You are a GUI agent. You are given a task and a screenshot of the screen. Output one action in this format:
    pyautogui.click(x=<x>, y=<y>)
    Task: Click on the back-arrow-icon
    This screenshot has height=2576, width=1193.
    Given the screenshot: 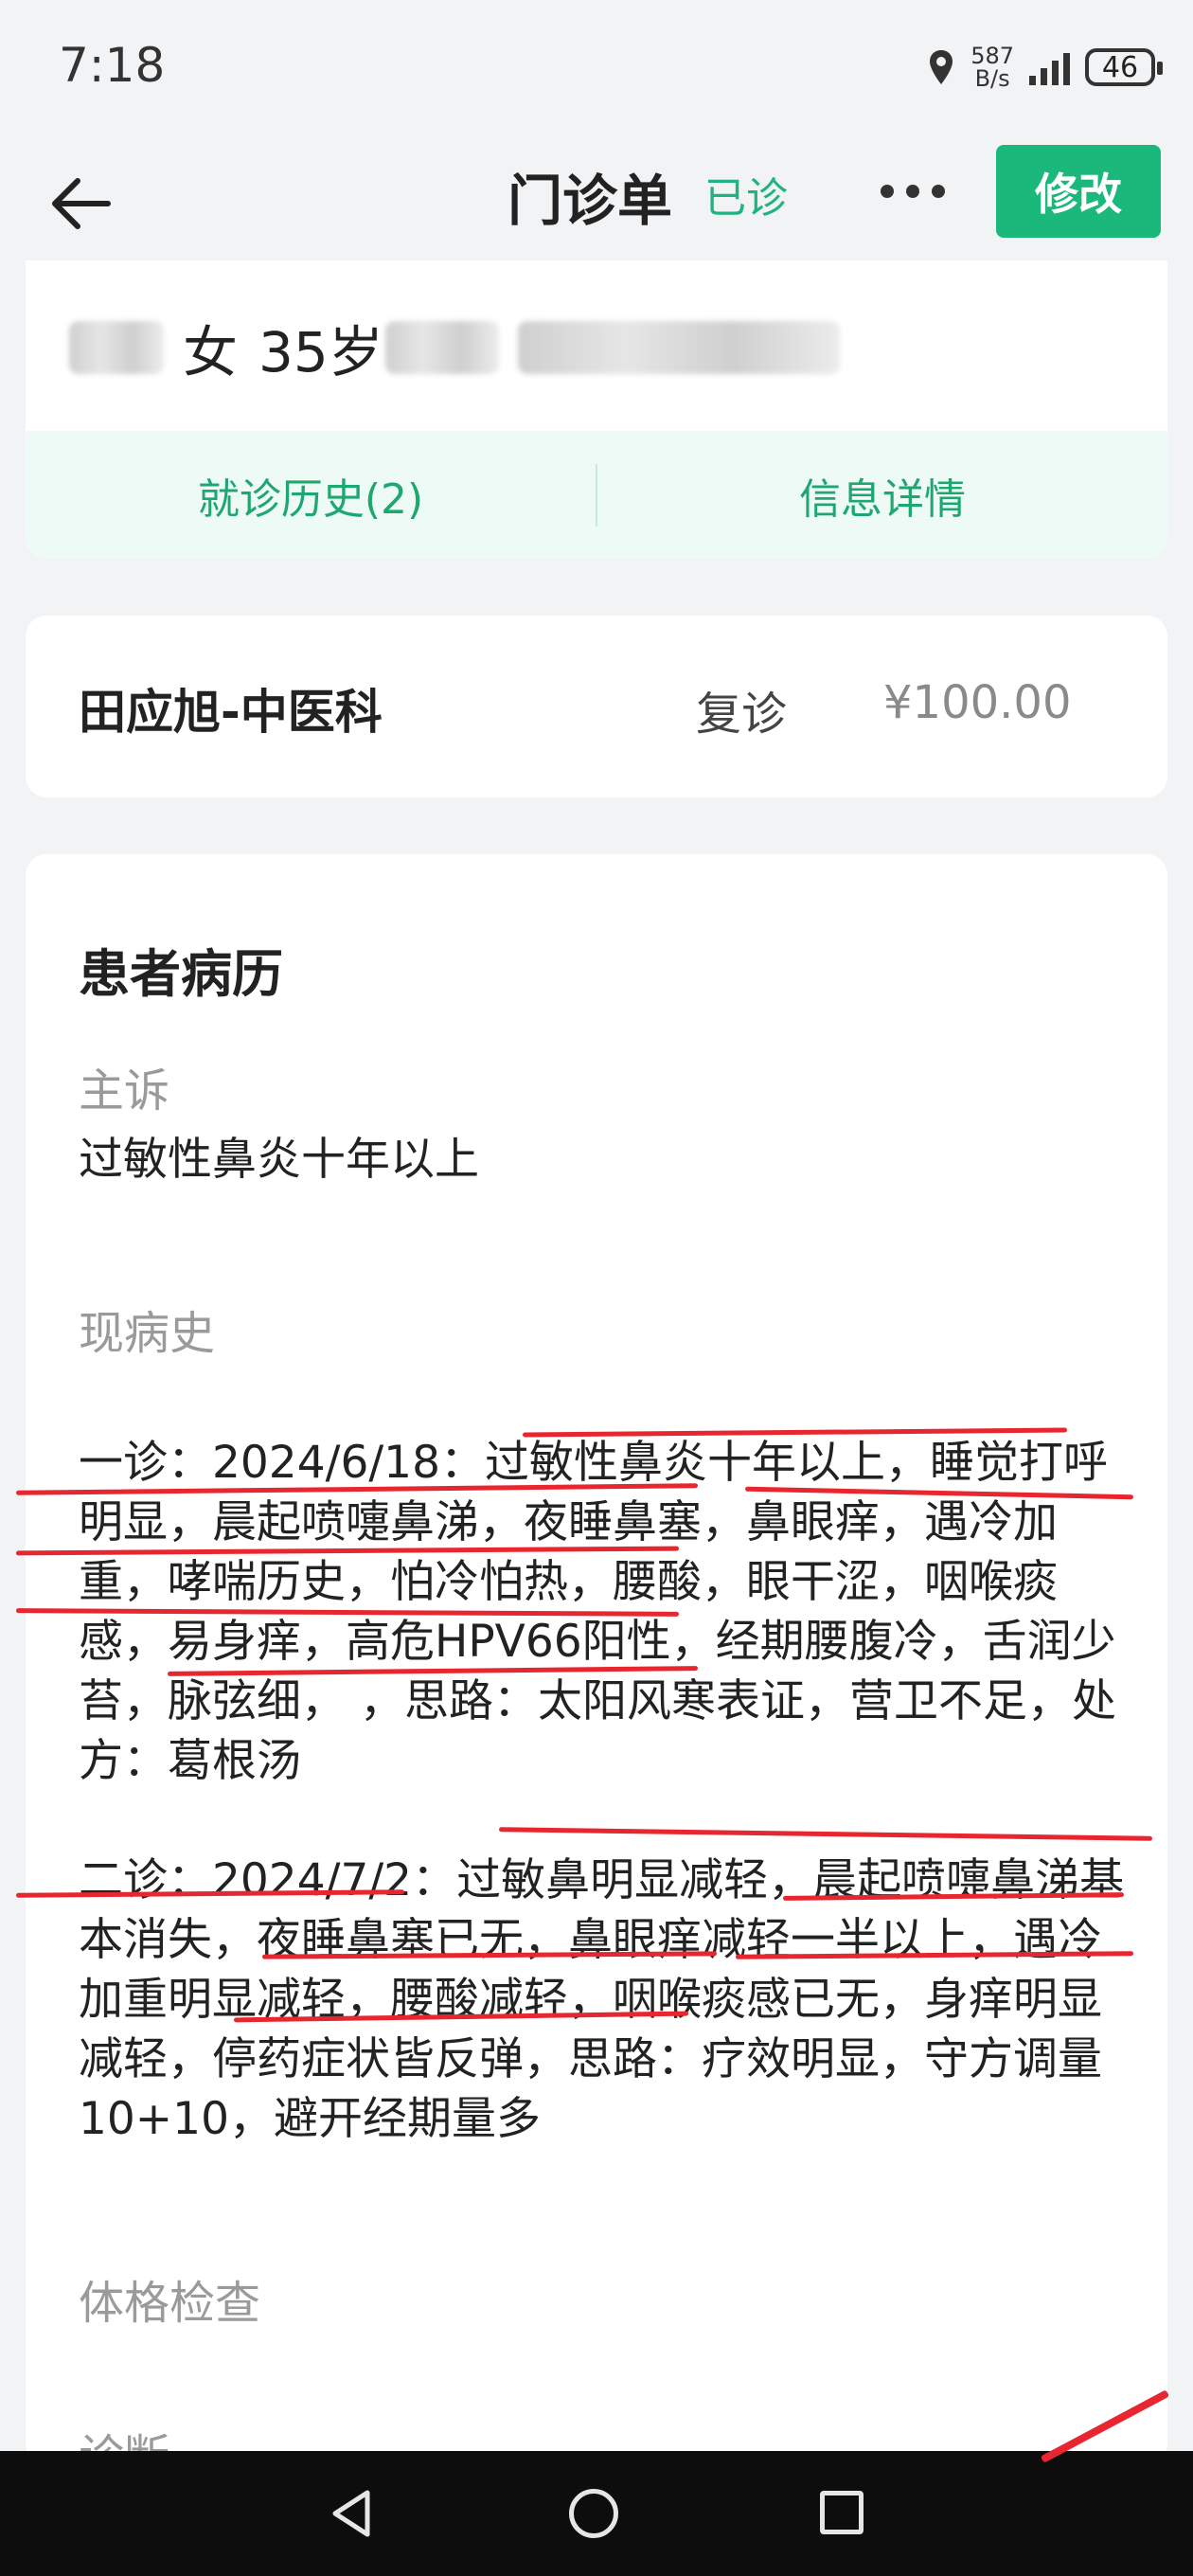 What is the action you would take?
    pyautogui.click(x=81, y=204)
    